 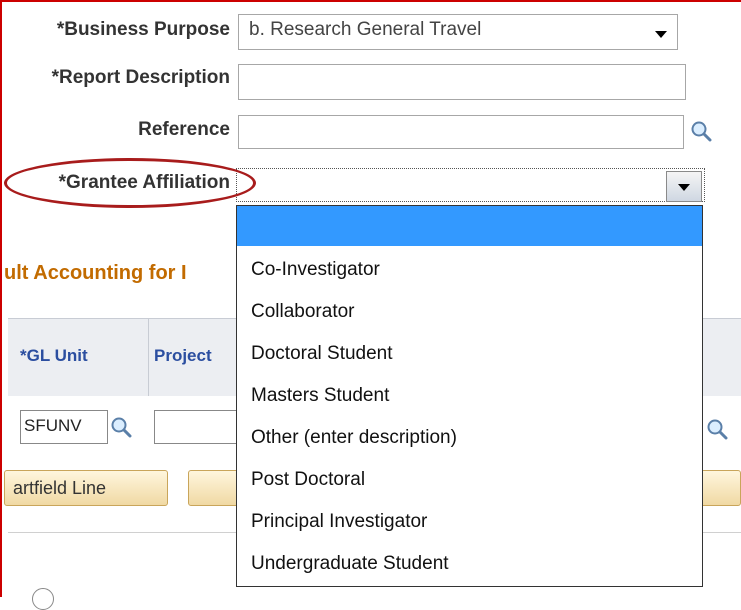 What do you see at coordinates (148, 357) in the screenshot?
I see `column-separator` at bounding box center [148, 357].